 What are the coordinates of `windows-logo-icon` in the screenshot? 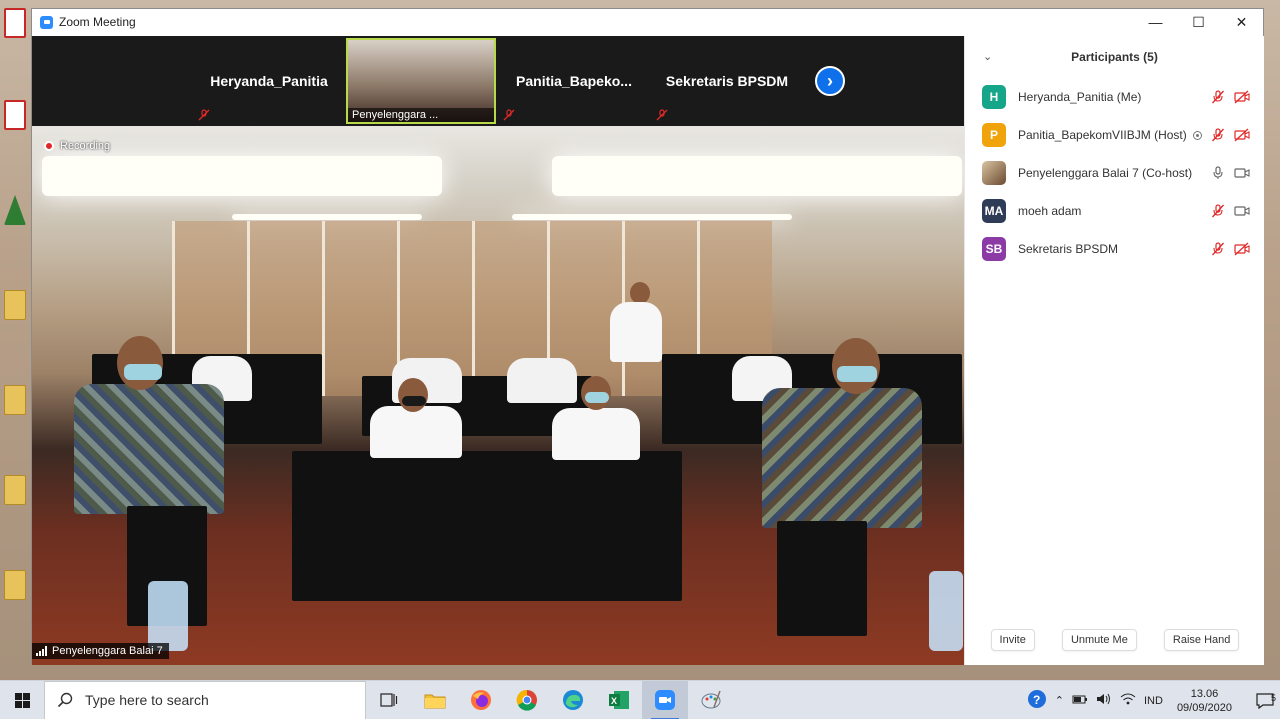 It's located at (22, 700).